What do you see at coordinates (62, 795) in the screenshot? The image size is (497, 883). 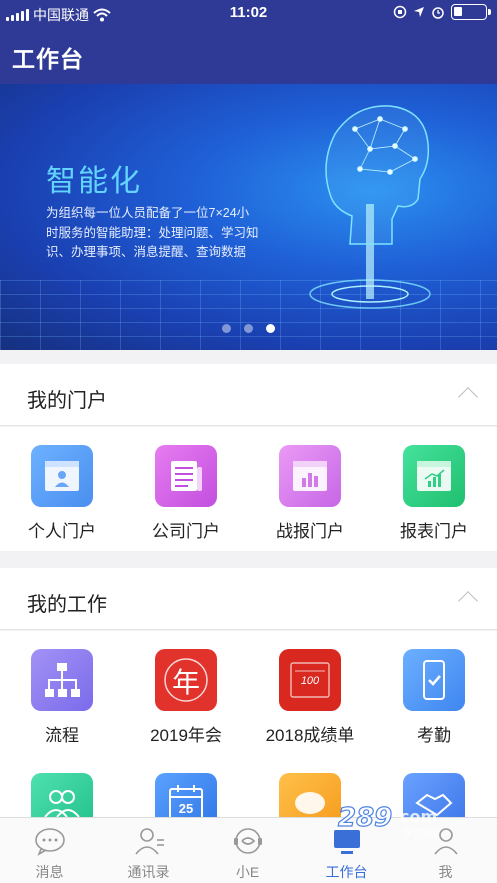 I see `people-icon` at bounding box center [62, 795].